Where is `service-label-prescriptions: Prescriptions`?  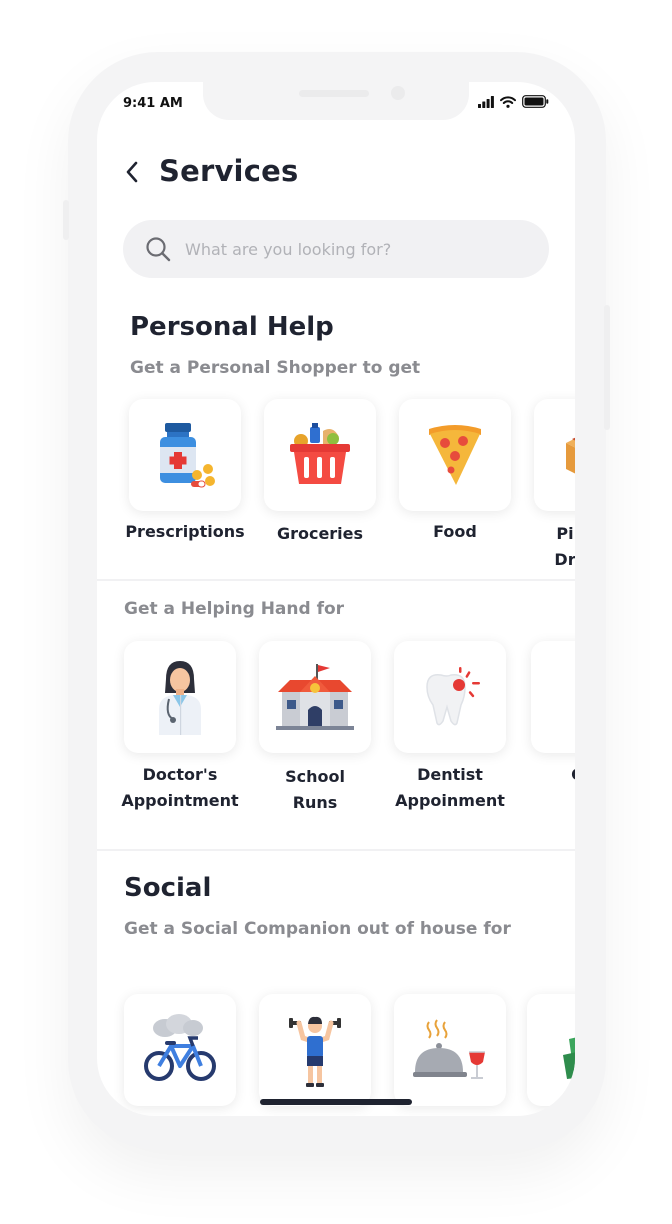
service-label-prescriptions: Prescriptions is located at coordinates (185, 531).